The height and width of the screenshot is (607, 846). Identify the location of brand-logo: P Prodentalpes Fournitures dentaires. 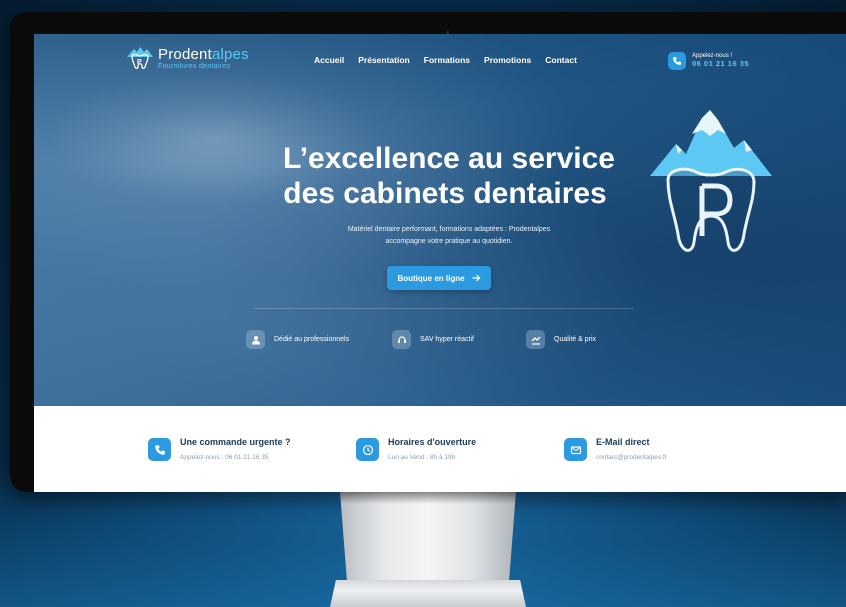
(187, 58).